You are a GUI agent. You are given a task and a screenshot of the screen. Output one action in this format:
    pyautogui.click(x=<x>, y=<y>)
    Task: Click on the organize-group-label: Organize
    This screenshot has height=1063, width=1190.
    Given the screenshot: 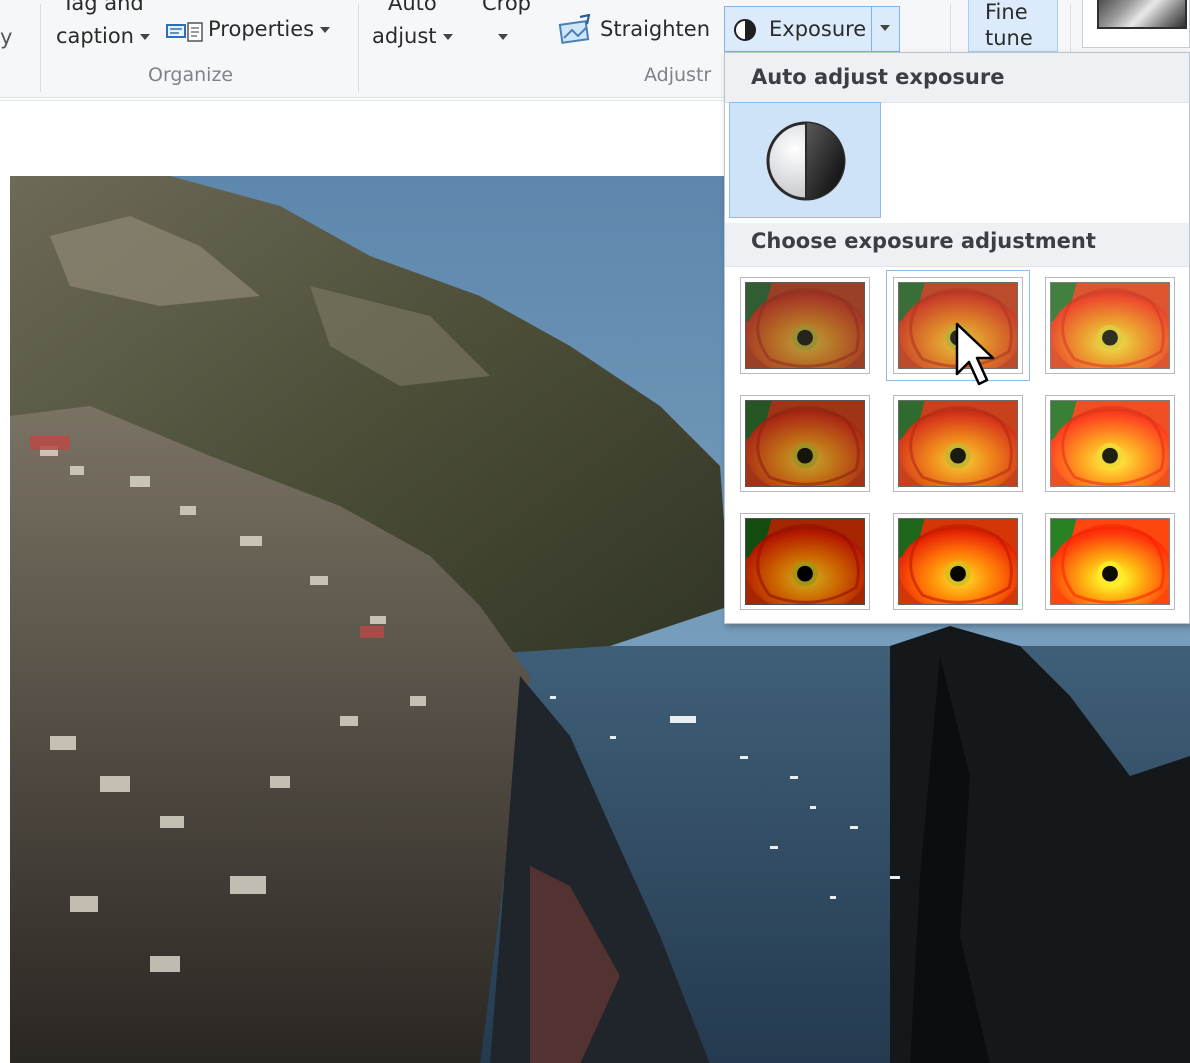 What is the action you would take?
    pyautogui.click(x=191, y=75)
    